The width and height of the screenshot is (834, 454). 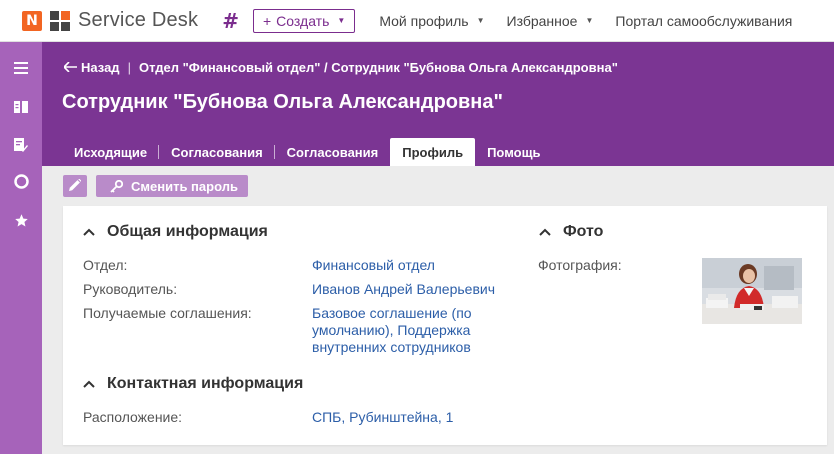 I want to click on nav-favorites: Избранное ▼, so click(x=550, y=21).